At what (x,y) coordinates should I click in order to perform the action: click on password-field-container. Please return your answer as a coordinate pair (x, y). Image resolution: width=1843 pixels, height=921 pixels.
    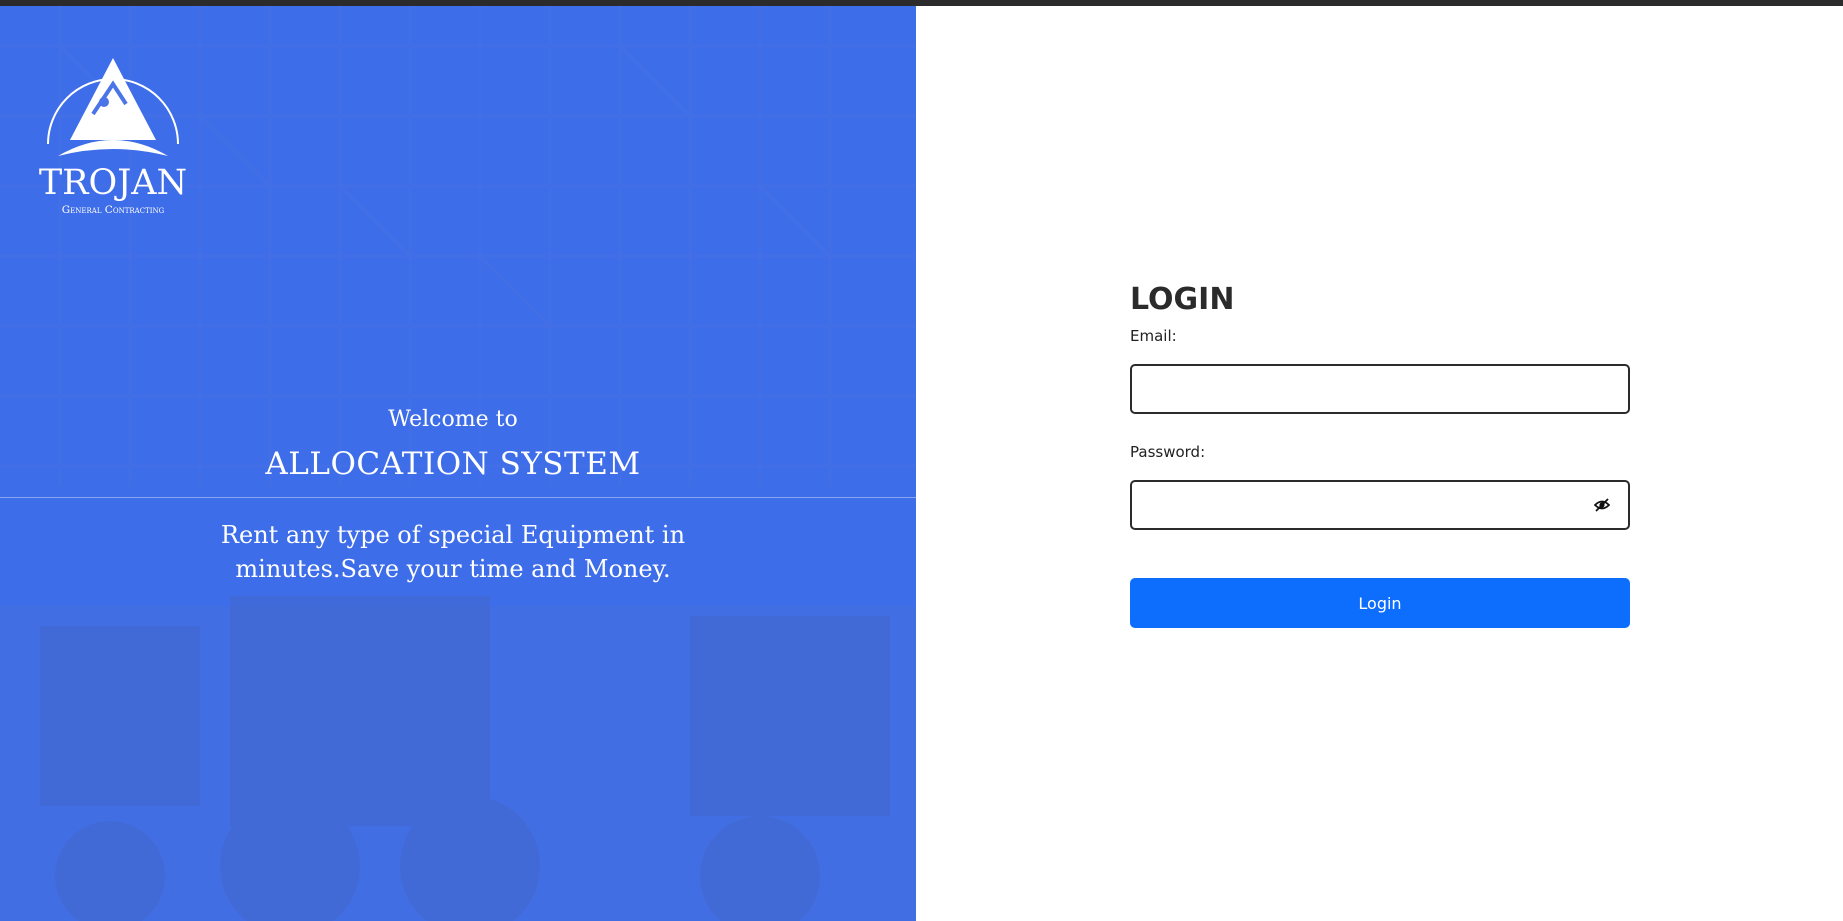
    Looking at the image, I should click on (1380, 505).